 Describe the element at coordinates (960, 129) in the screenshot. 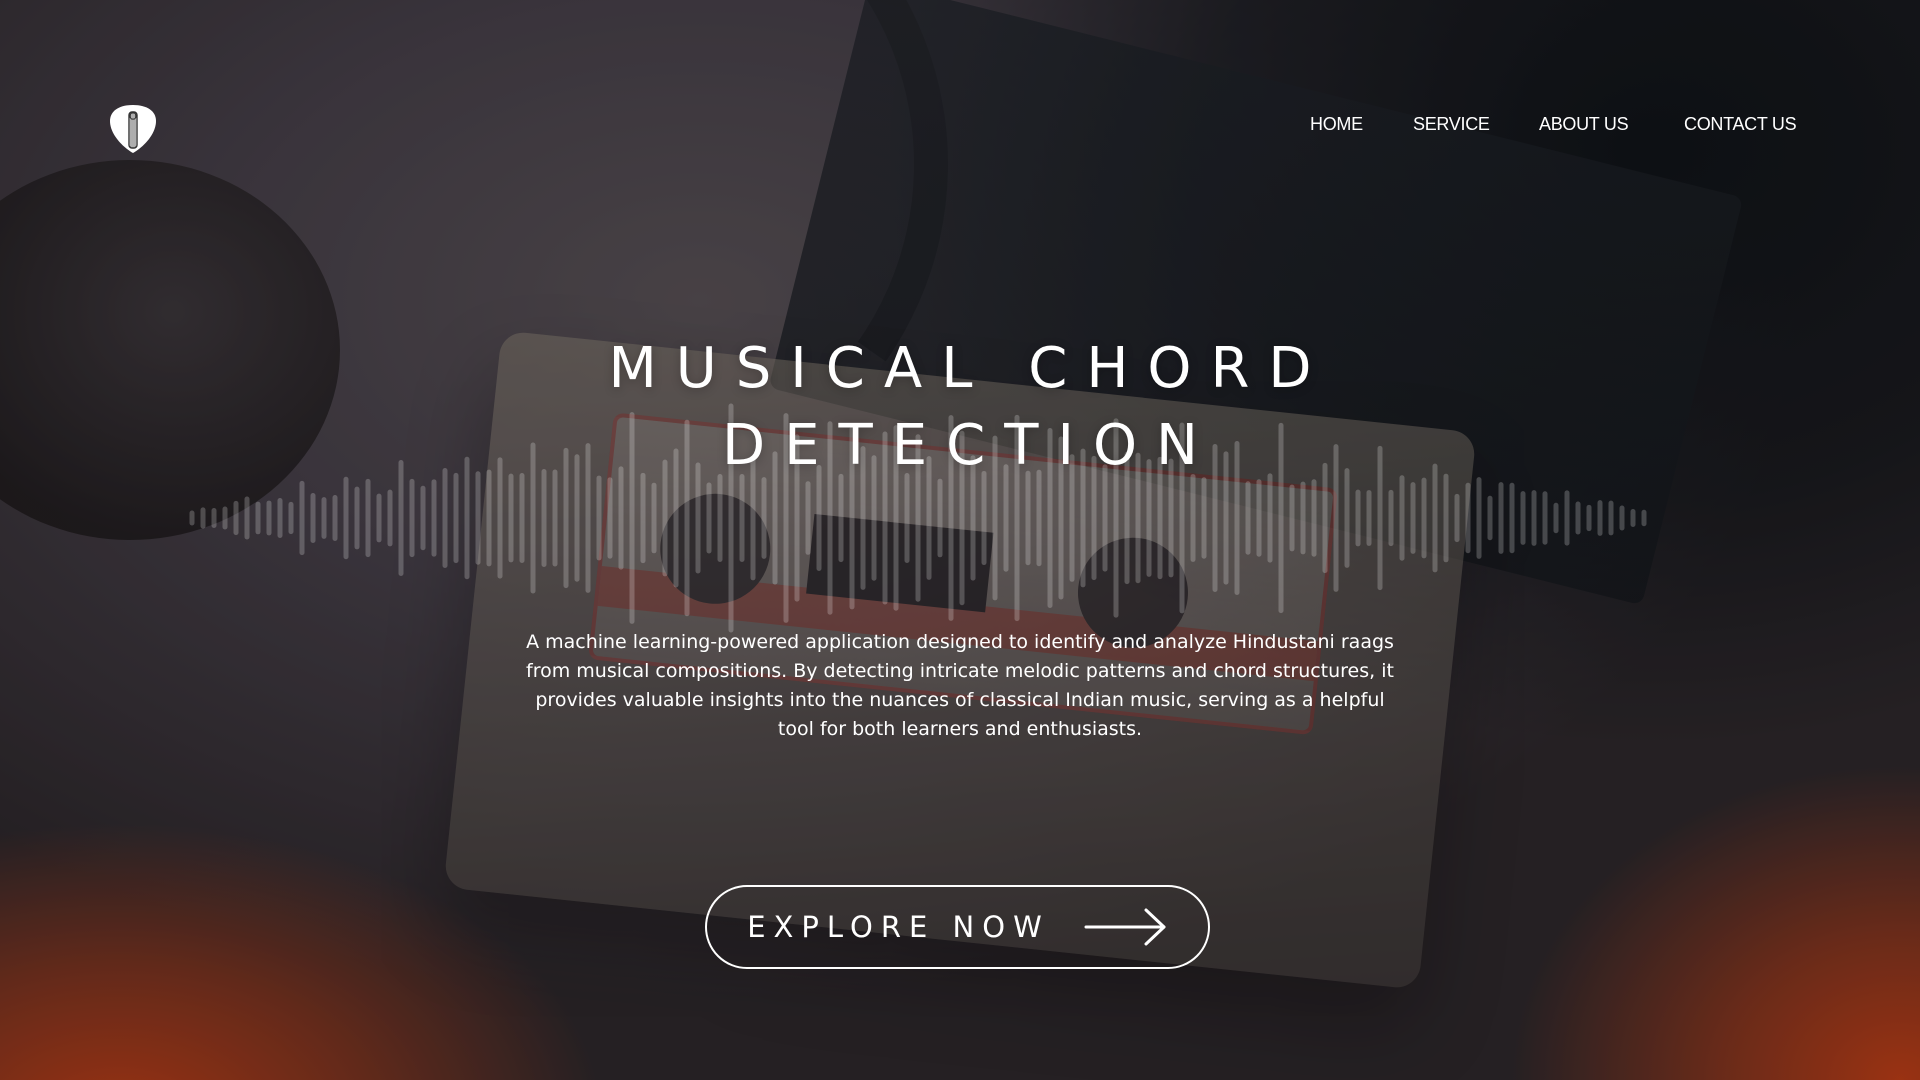

I see `main-nav: HOME SERVICE ABOUT US CONTACT US` at that location.